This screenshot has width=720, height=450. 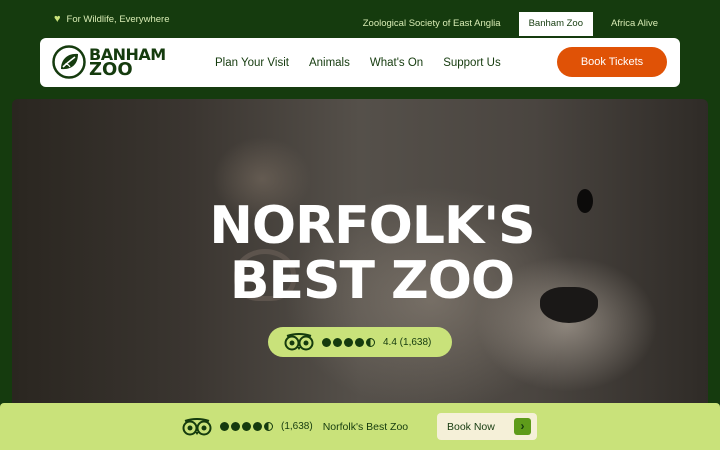 I want to click on nav-support-us: Support Us, so click(x=472, y=63).